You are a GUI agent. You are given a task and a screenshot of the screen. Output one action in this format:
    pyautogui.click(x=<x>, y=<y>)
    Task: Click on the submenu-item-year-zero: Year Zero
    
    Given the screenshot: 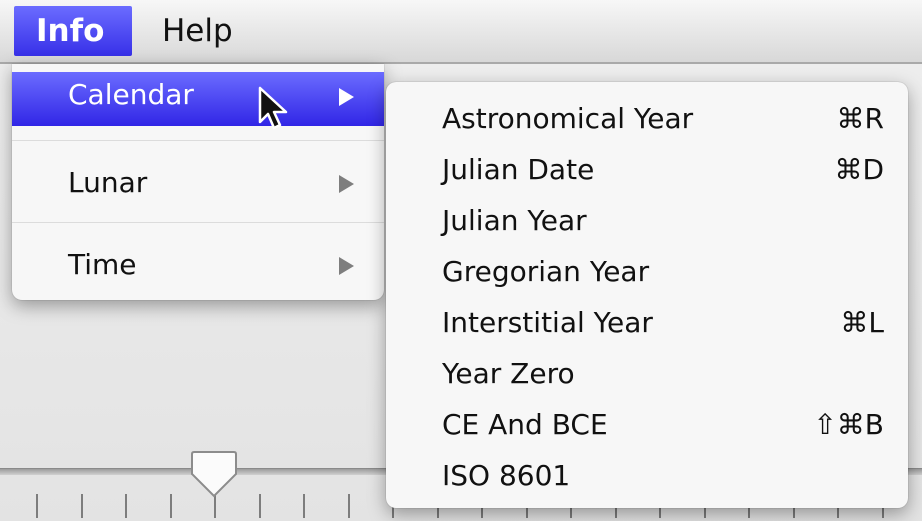 What is the action you would take?
    pyautogui.click(x=647, y=374)
    